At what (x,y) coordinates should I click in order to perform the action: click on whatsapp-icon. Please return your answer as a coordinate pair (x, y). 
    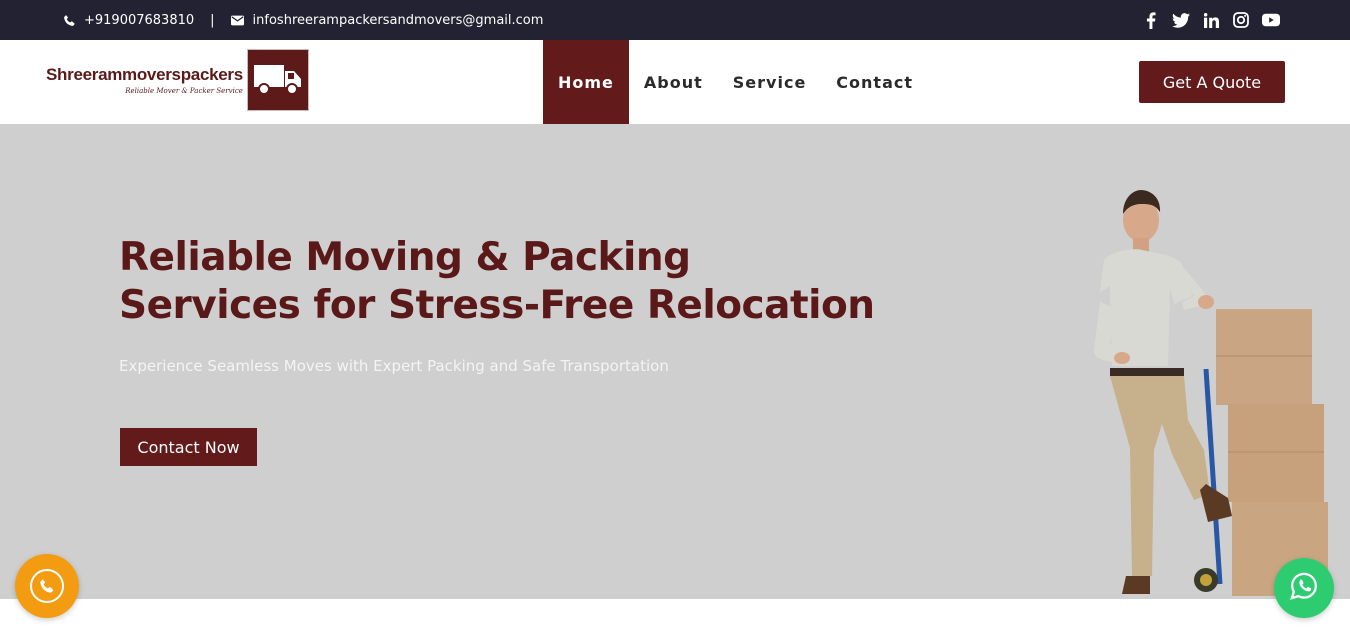
    Looking at the image, I should click on (1304, 588).